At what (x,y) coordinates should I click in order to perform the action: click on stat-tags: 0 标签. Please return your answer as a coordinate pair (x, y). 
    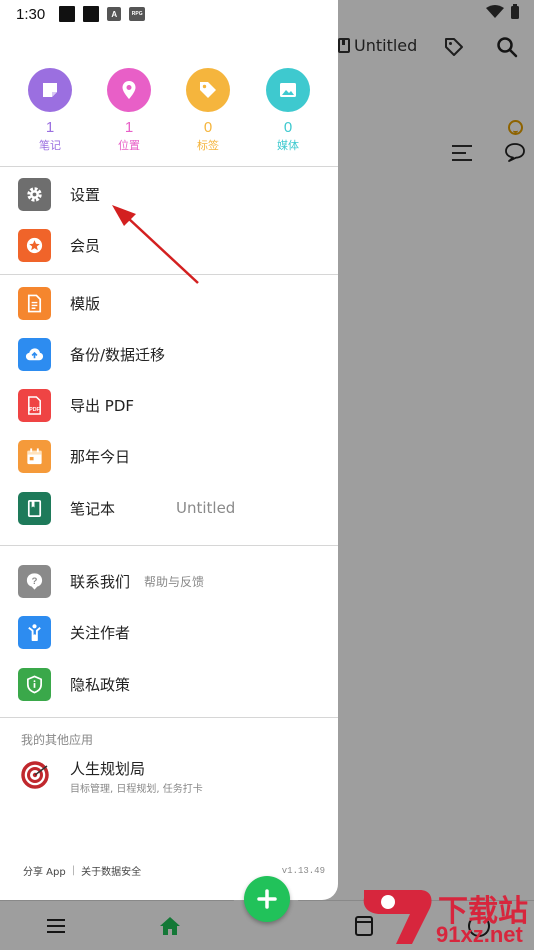
    Looking at the image, I should click on (208, 110).